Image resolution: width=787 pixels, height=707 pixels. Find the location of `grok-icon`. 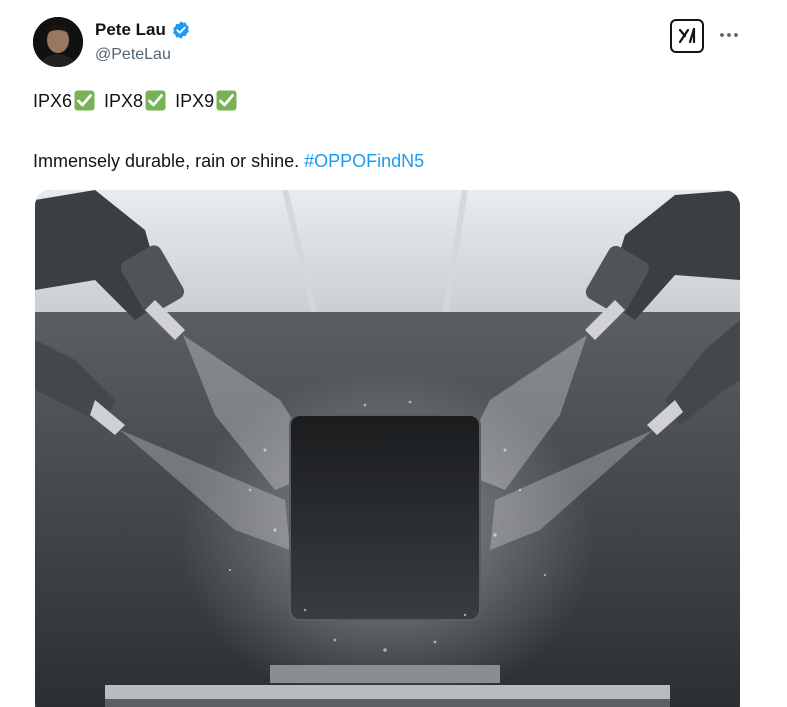

grok-icon is located at coordinates (687, 35).